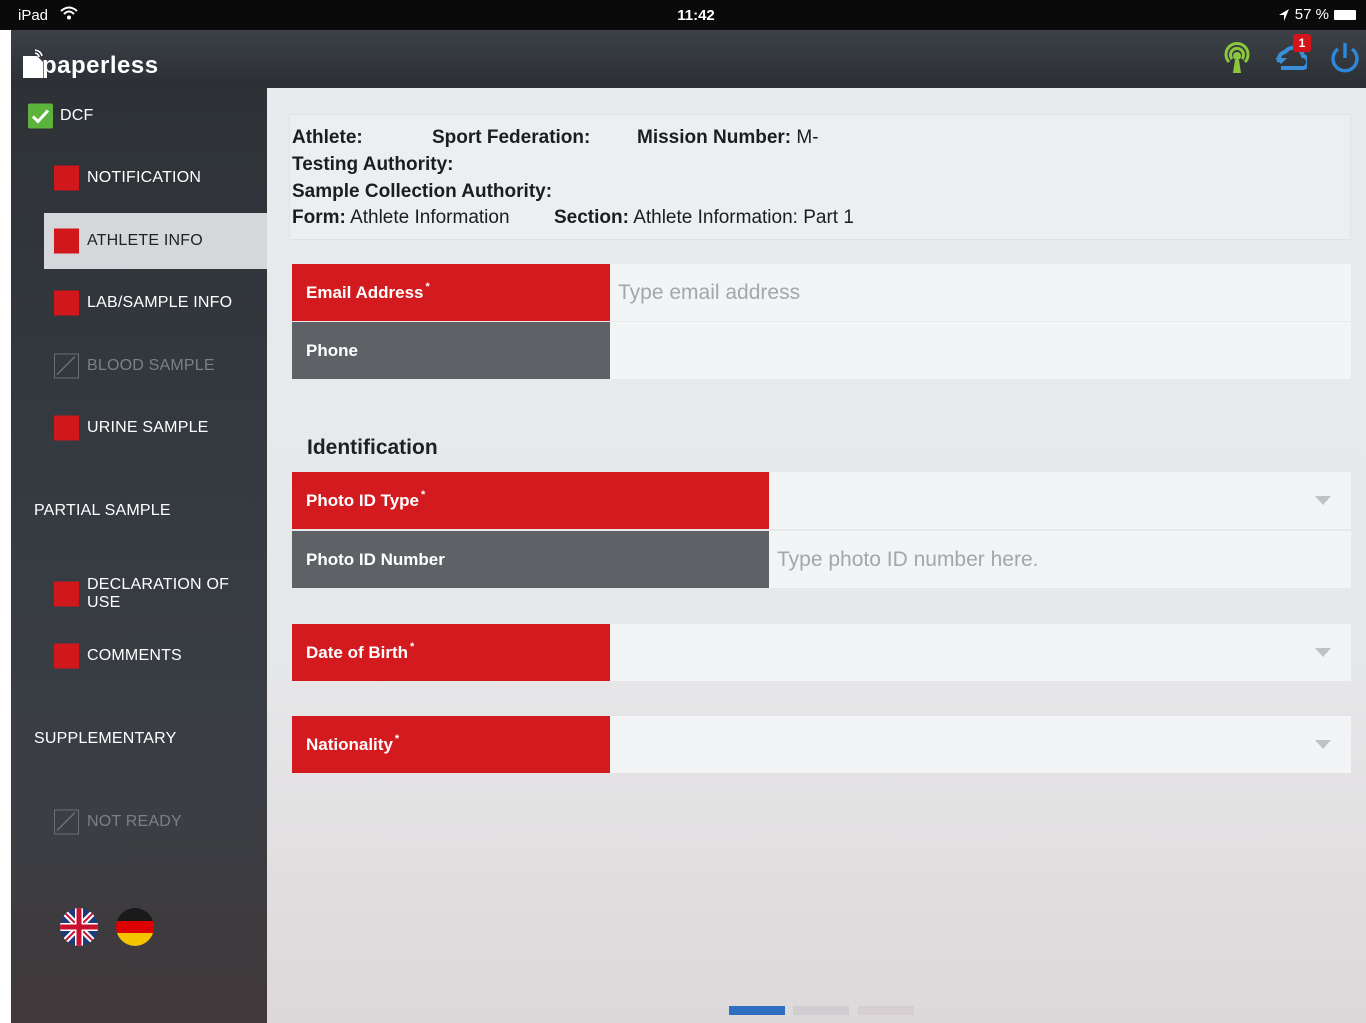 The height and width of the screenshot is (1023, 1366). I want to click on sport-federation-label: Sport Federation:, so click(511, 137).